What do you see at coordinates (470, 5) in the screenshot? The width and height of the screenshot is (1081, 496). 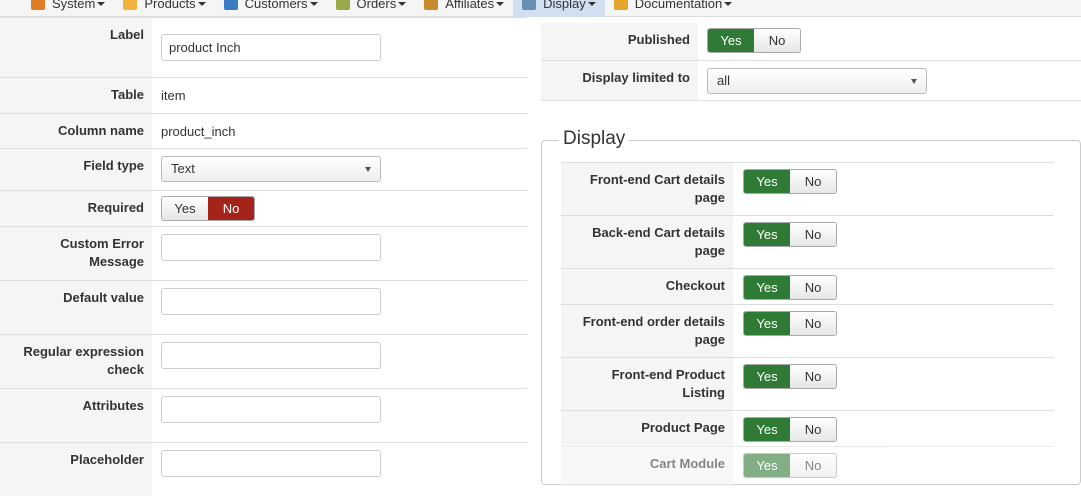 I see `nav-affiliates-label: Affiliates` at bounding box center [470, 5].